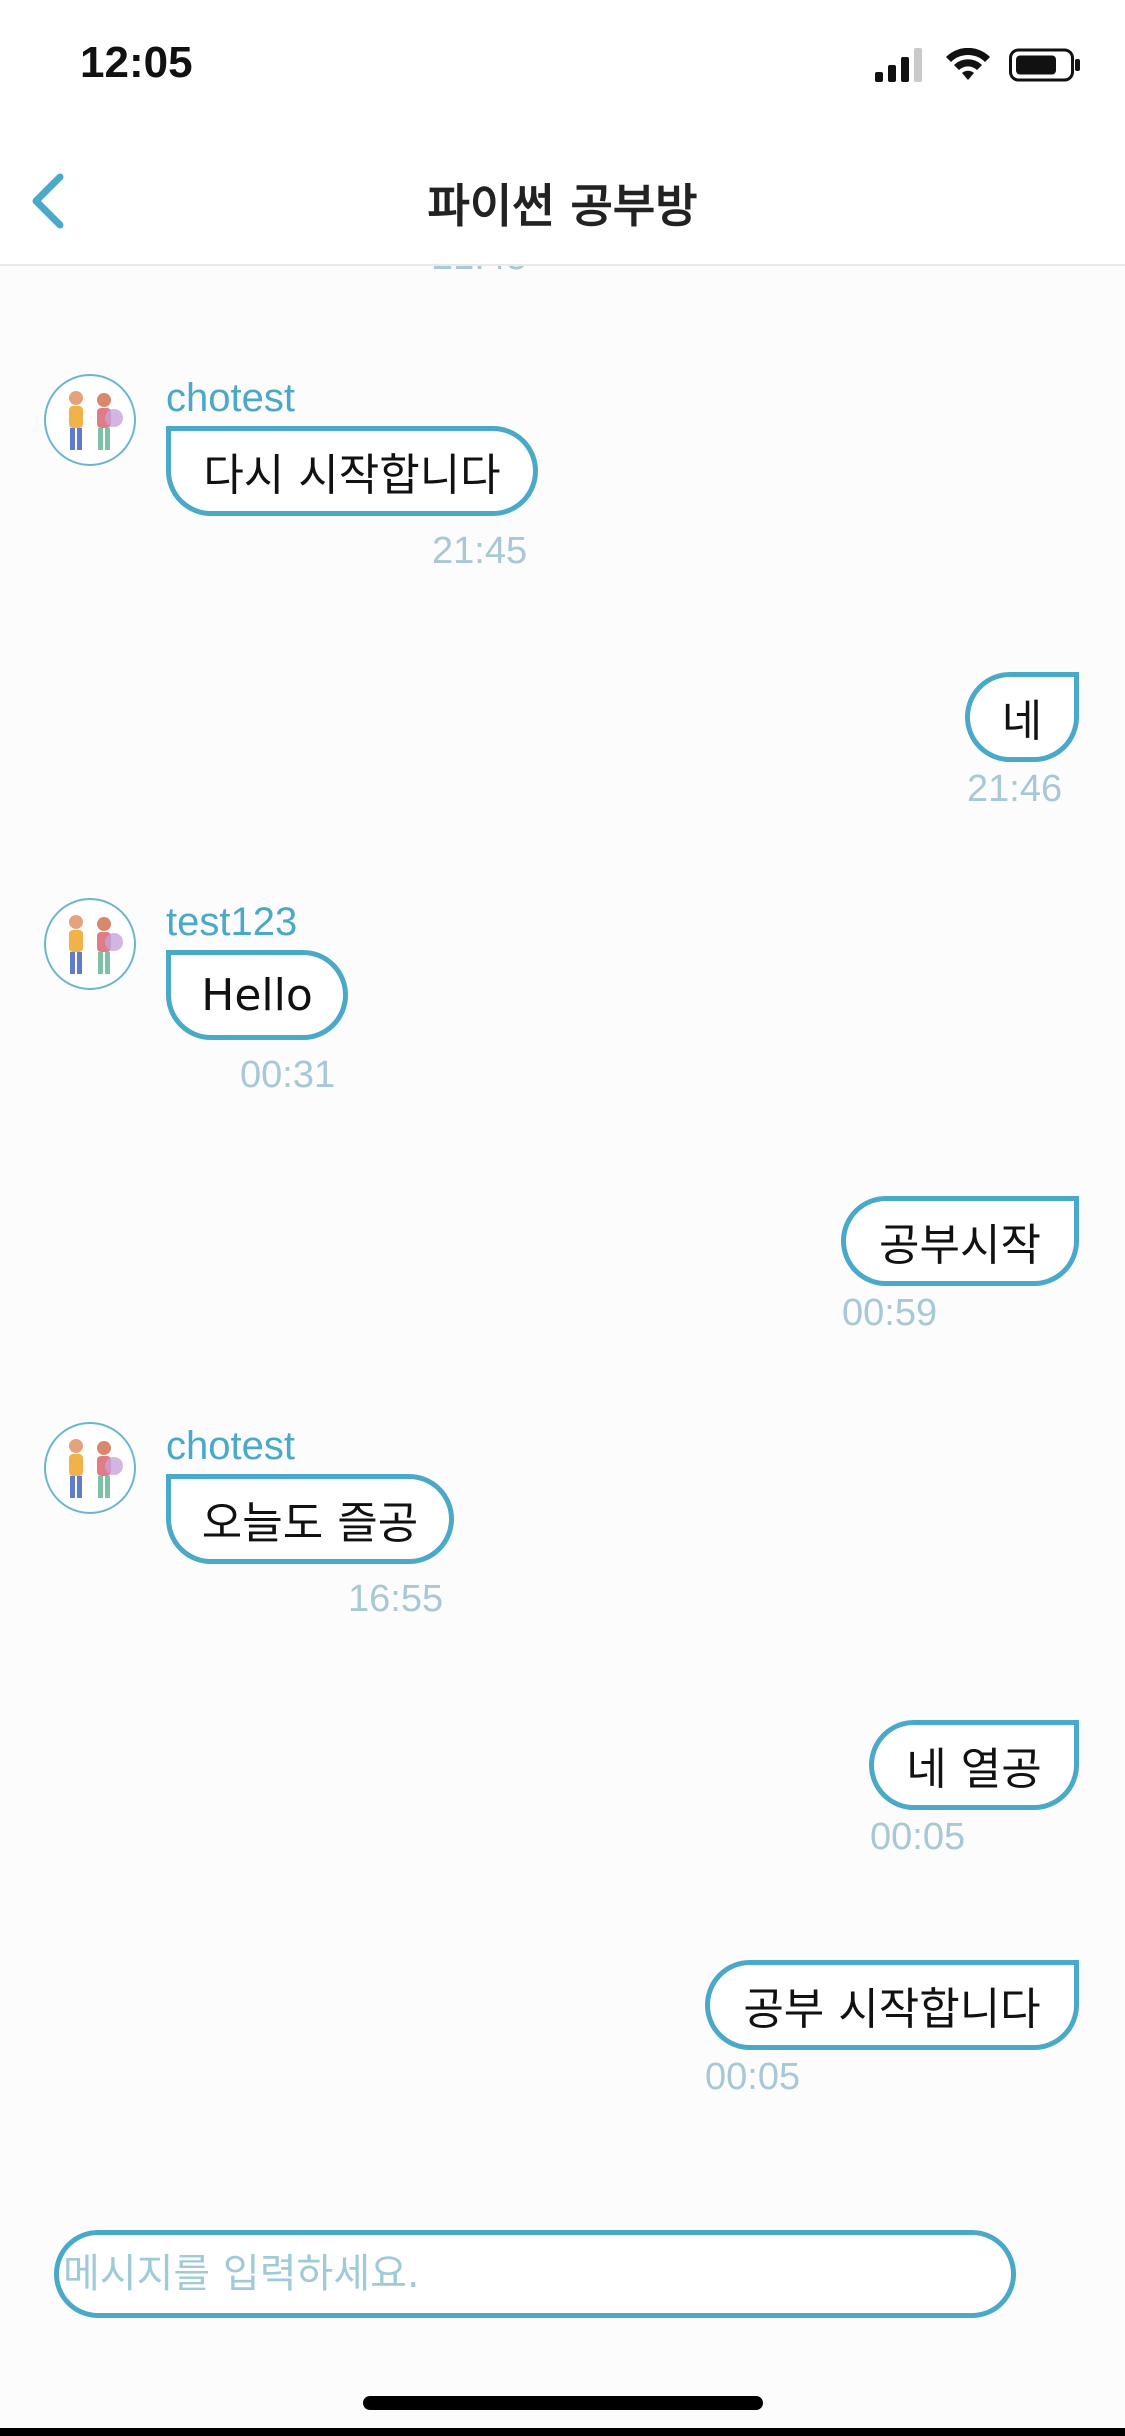 This screenshot has width=1125, height=2436. What do you see at coordinates (513, 2274) in the screenshot?
I see `message-input` at bounding box center [513, 2274].